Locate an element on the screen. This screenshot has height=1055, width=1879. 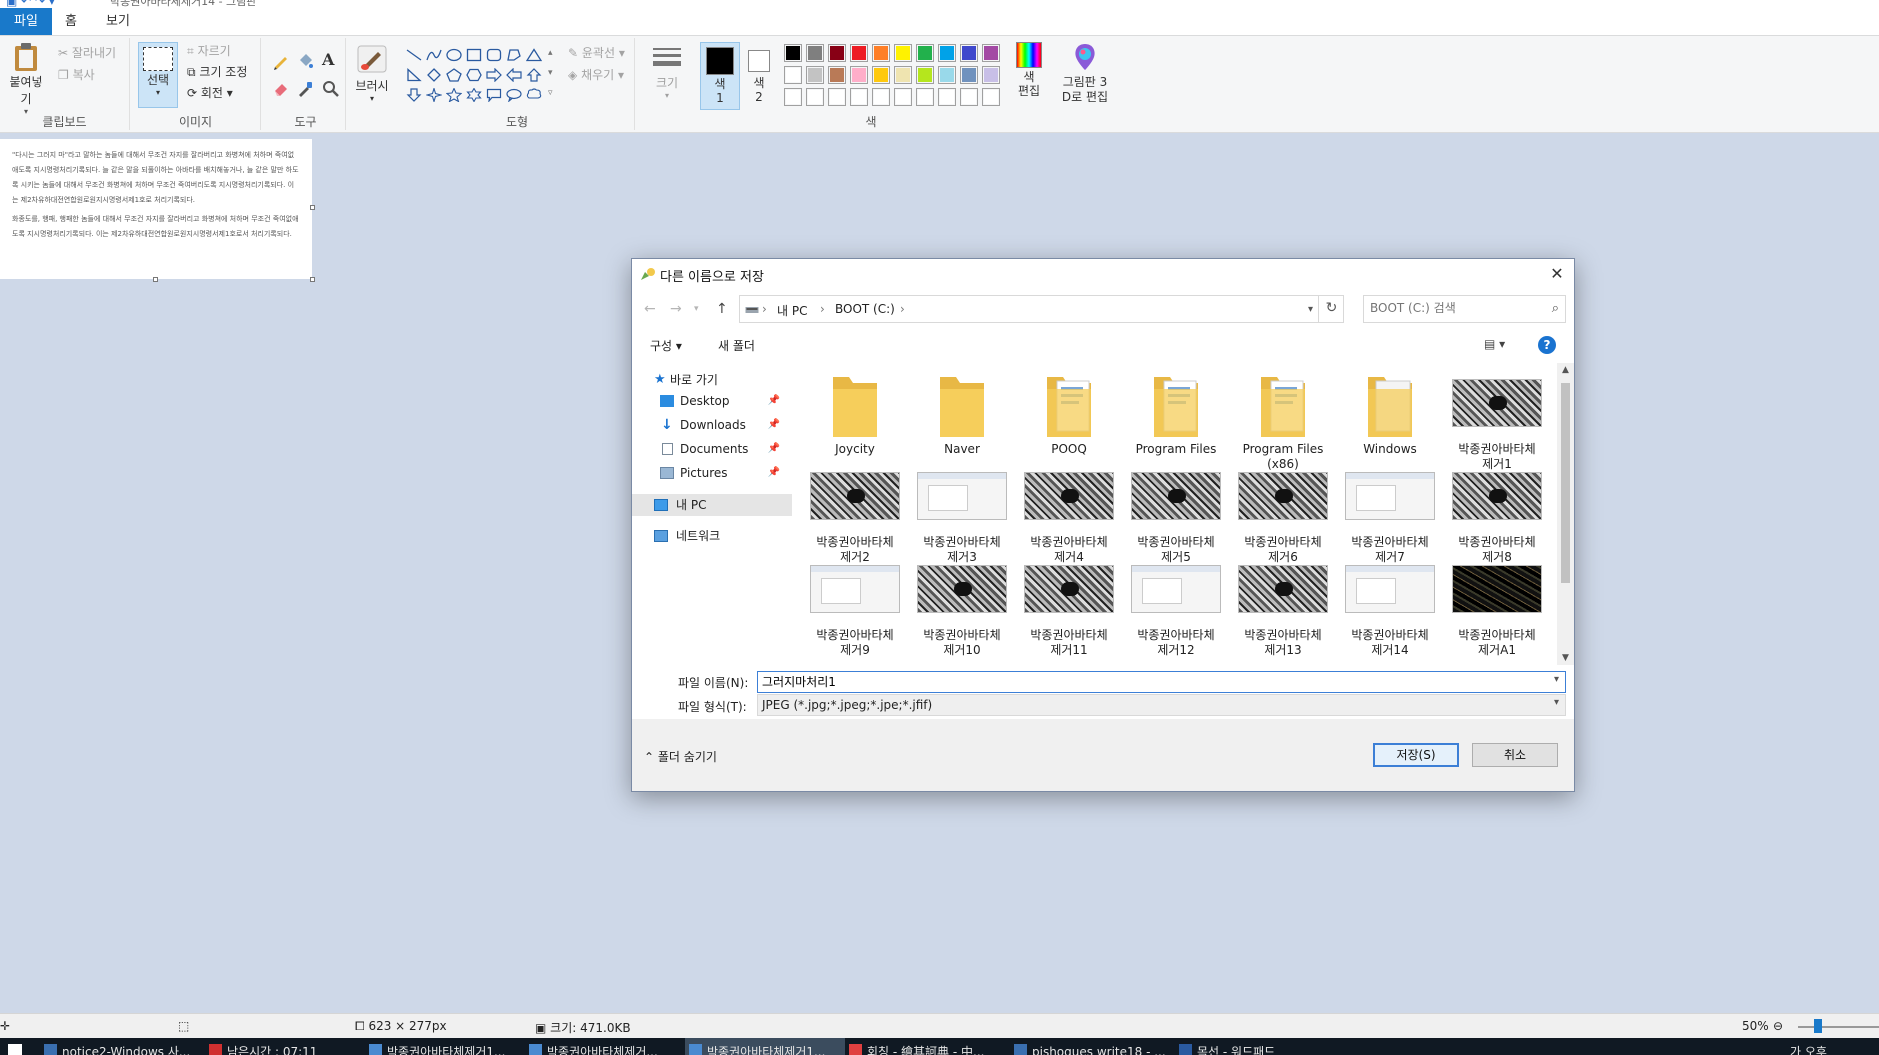
address-bar: › 내 PC › BOOT (C:) › ▾ is located at coordinates (1041, 309).